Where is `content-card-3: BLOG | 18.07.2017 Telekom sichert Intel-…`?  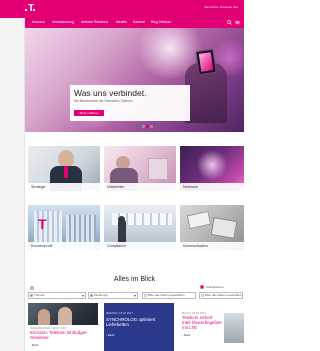
content-card-3: BLOG | 18.07.2017 Telekom sichert Intel-… is located at coordinates (212, 327).